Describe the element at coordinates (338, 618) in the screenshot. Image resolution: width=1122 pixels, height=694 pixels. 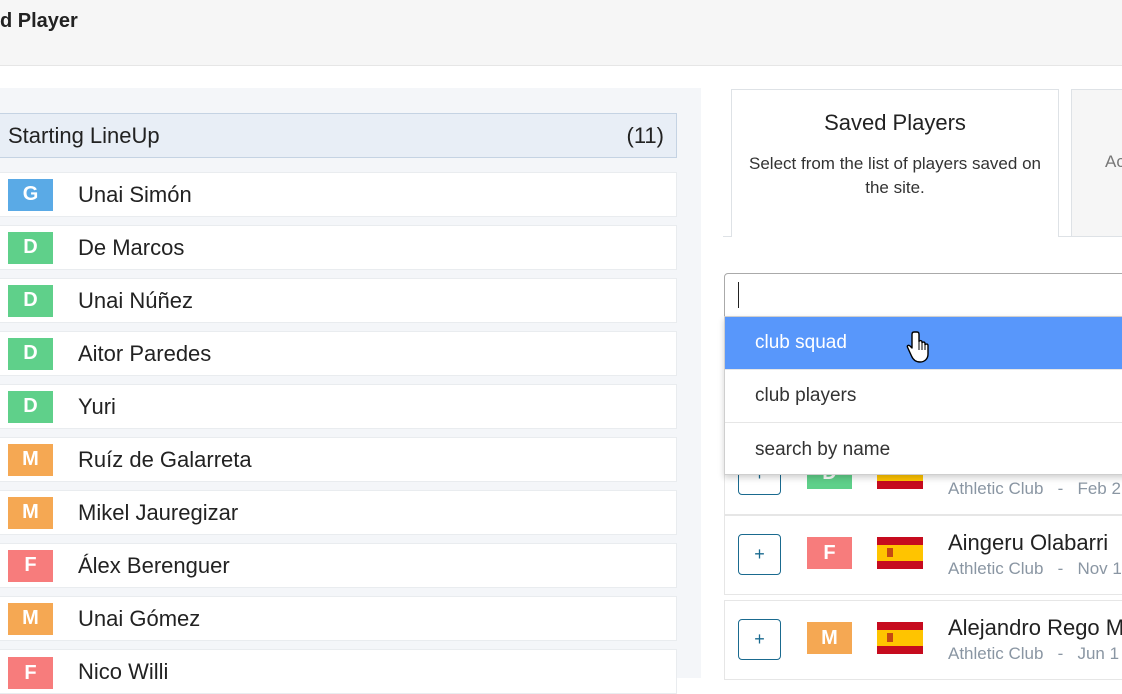
I see `lineup-player-row: M Unai Gómez` at that location.